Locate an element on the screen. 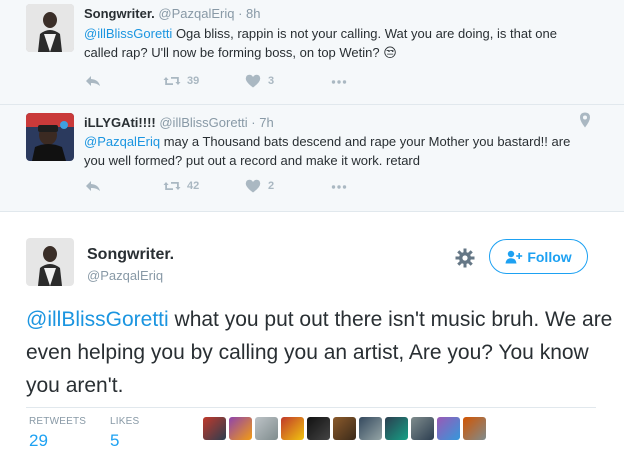 This screenshot has height=461, width=624. author-name: iLLYGAti!!!! is located at coordinates (120, 122).